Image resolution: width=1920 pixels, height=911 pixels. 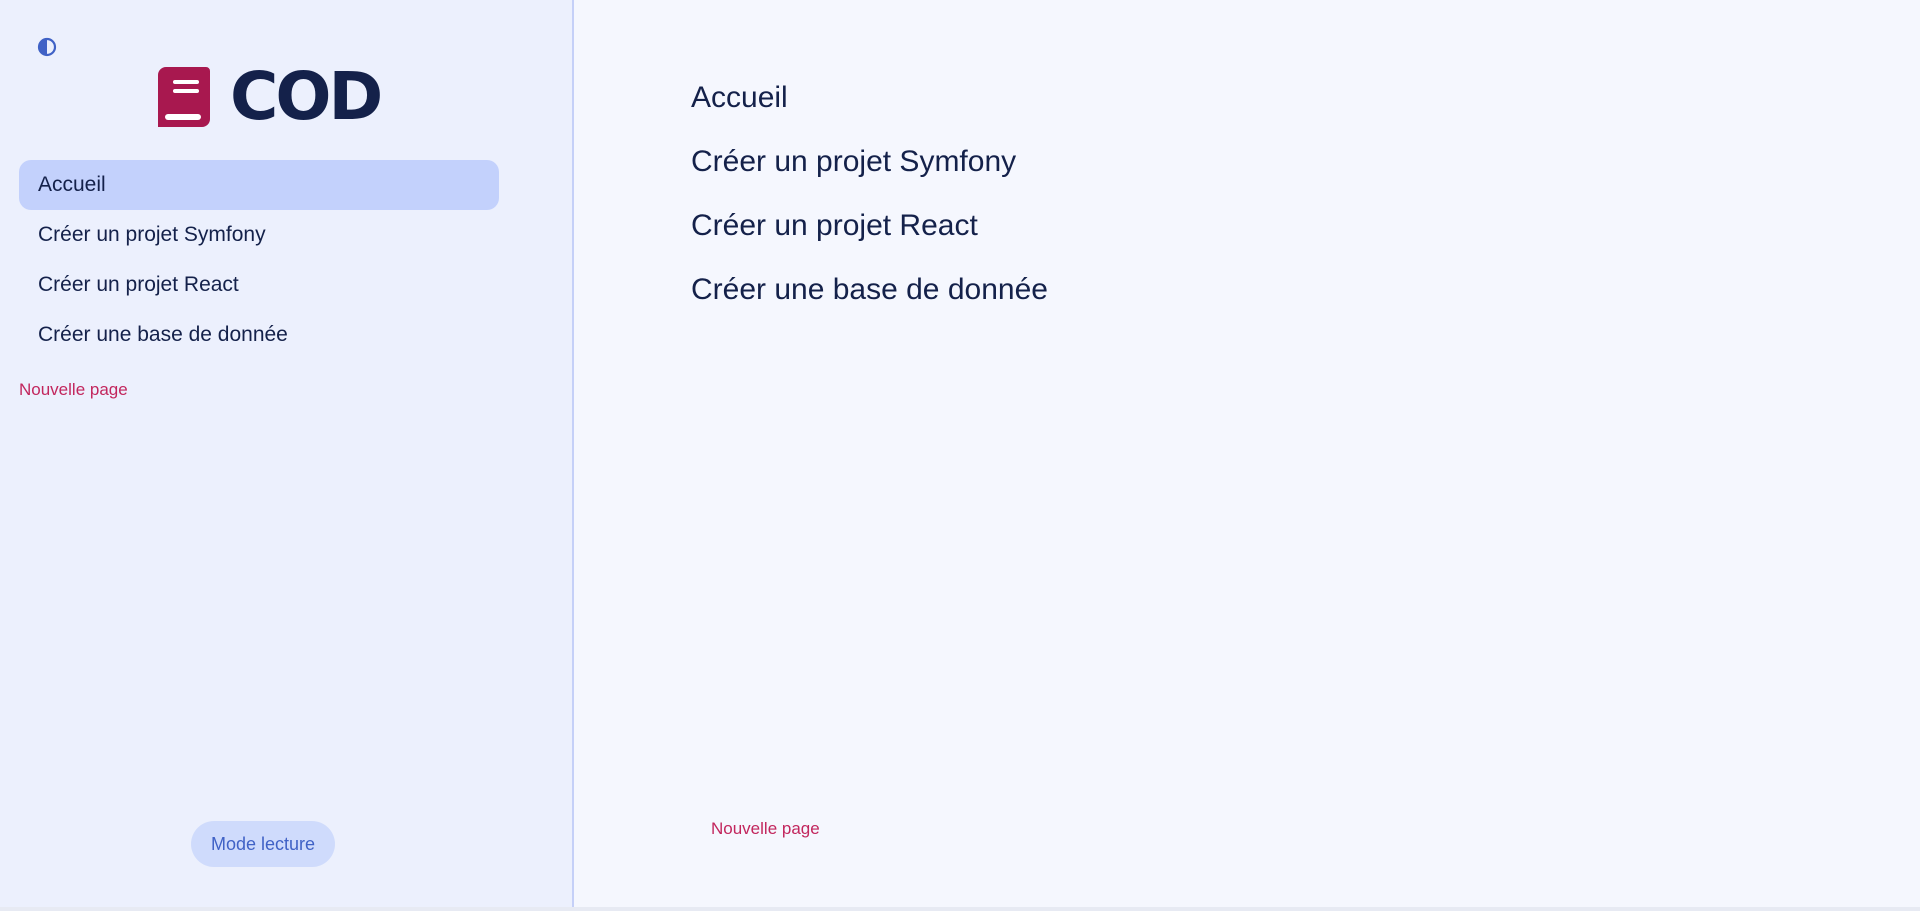 I want to click on sidebar-new-page-link: Nouvelle page, so click(x=73, y=390).